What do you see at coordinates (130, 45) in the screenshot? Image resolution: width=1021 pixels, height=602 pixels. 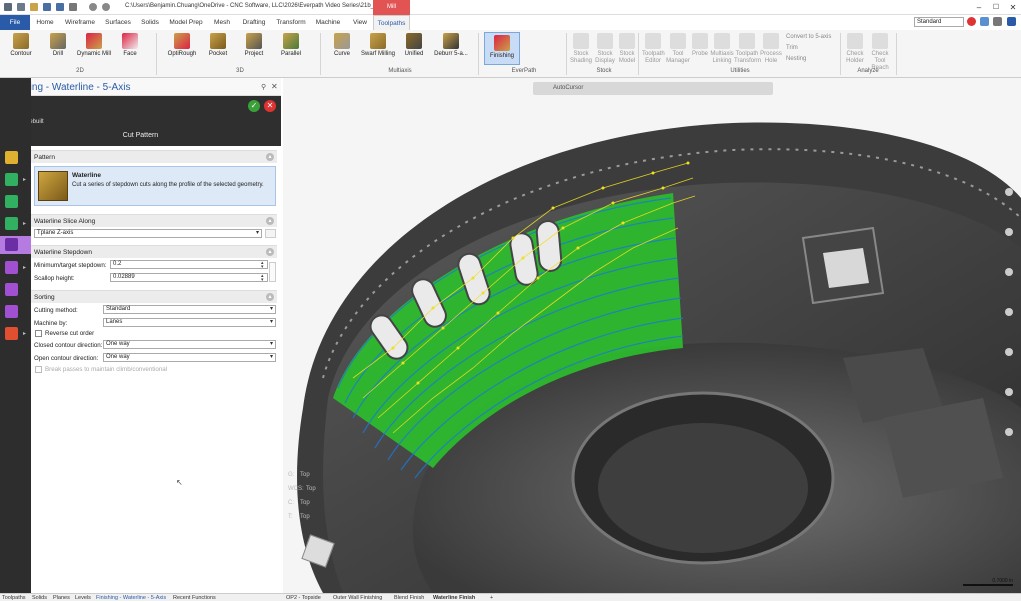 I see `face-button: Face` at bounding box center [130, 45].